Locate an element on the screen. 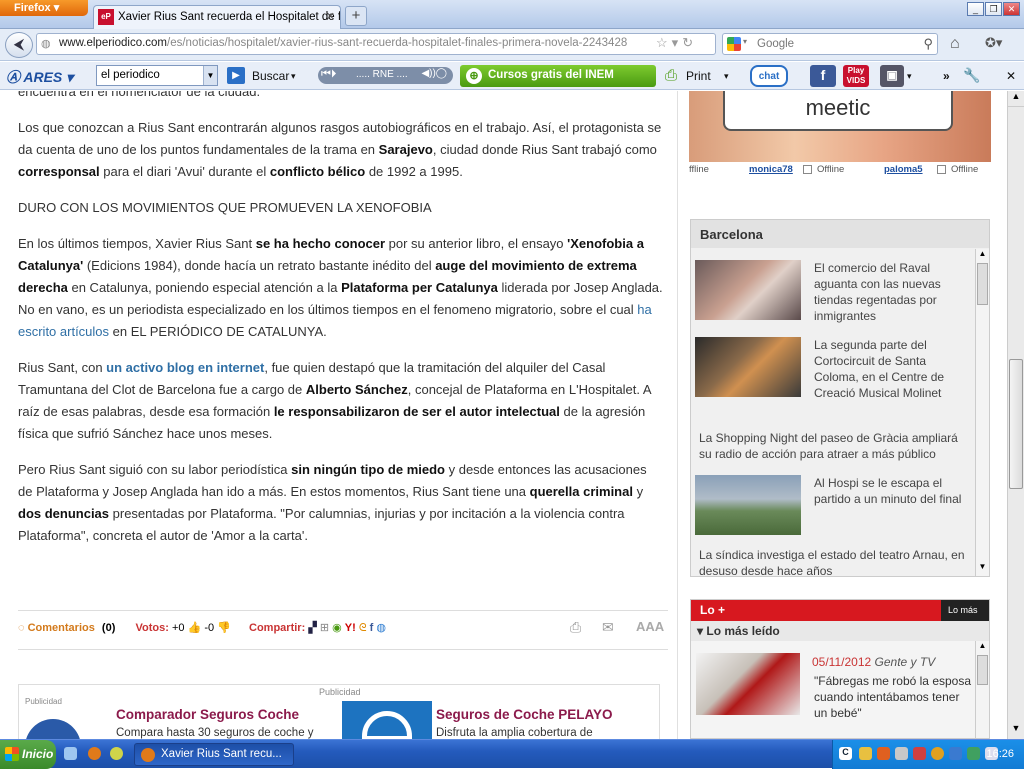 The image size is (1024, 769). overflow-chevron-icon: » is located at coordinates (946, 76).